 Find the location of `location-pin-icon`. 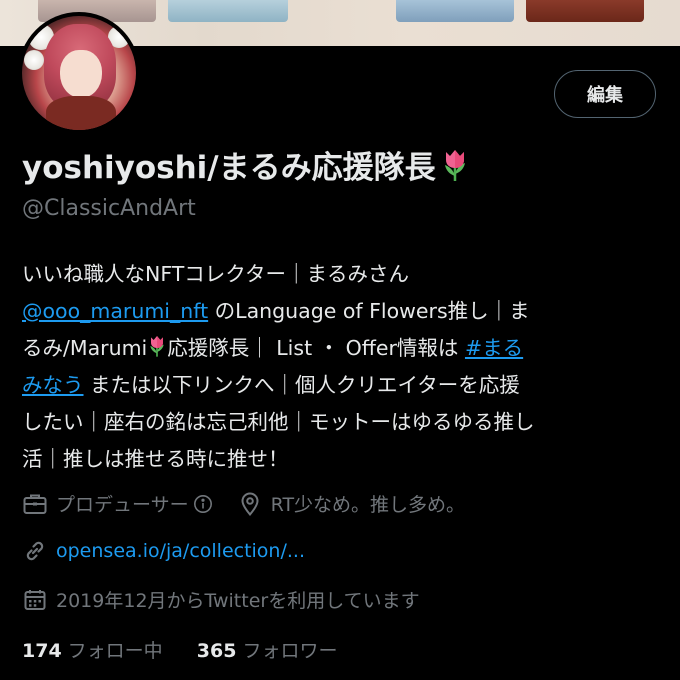

location-pin-icon is located at coordinates (250, 504).